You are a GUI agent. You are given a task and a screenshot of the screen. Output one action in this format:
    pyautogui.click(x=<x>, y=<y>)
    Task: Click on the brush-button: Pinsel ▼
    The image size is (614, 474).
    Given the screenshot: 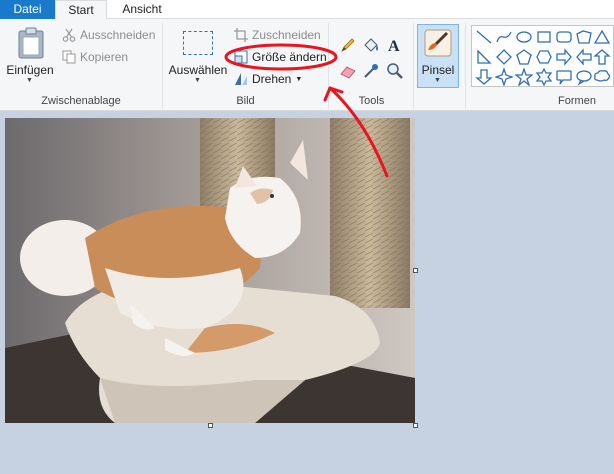 What is the action you would take?
    pyautogui.click(x=438, y=56)
    